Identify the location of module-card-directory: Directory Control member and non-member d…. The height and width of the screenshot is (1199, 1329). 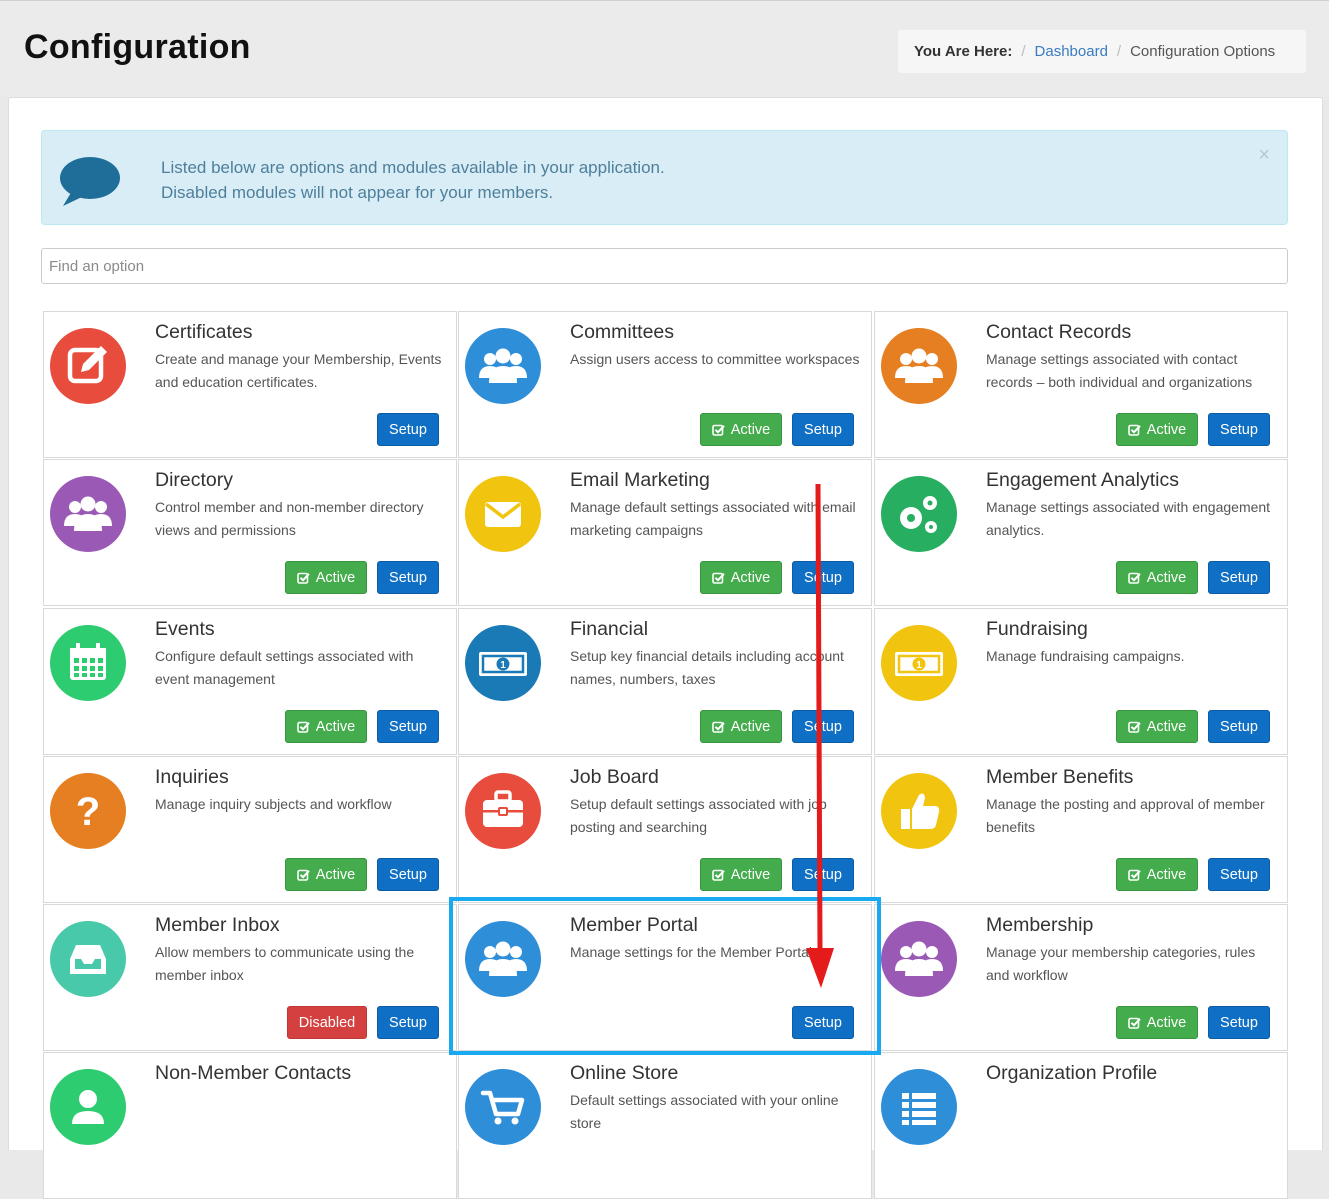
(250, 532).